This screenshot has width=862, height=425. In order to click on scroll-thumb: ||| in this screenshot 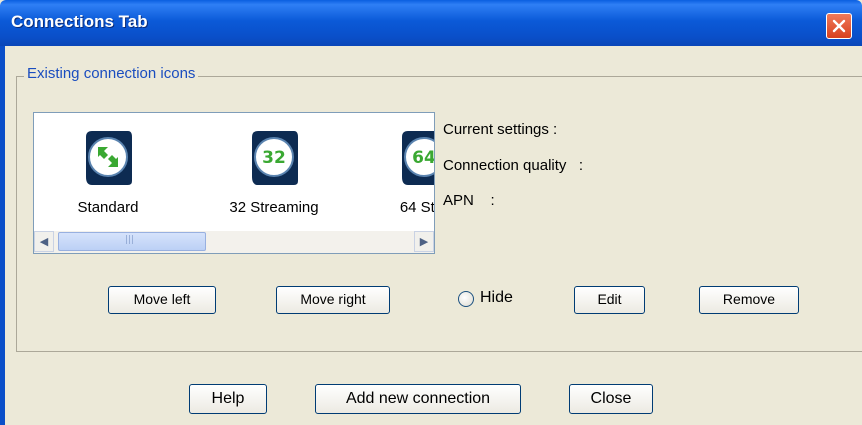, I will do `click(132, 241)`.